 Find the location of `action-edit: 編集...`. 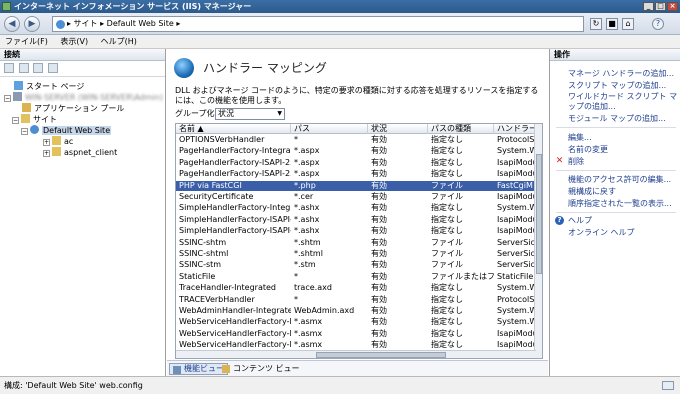

action-edit: 編集... is located at coordinates (580, 138).